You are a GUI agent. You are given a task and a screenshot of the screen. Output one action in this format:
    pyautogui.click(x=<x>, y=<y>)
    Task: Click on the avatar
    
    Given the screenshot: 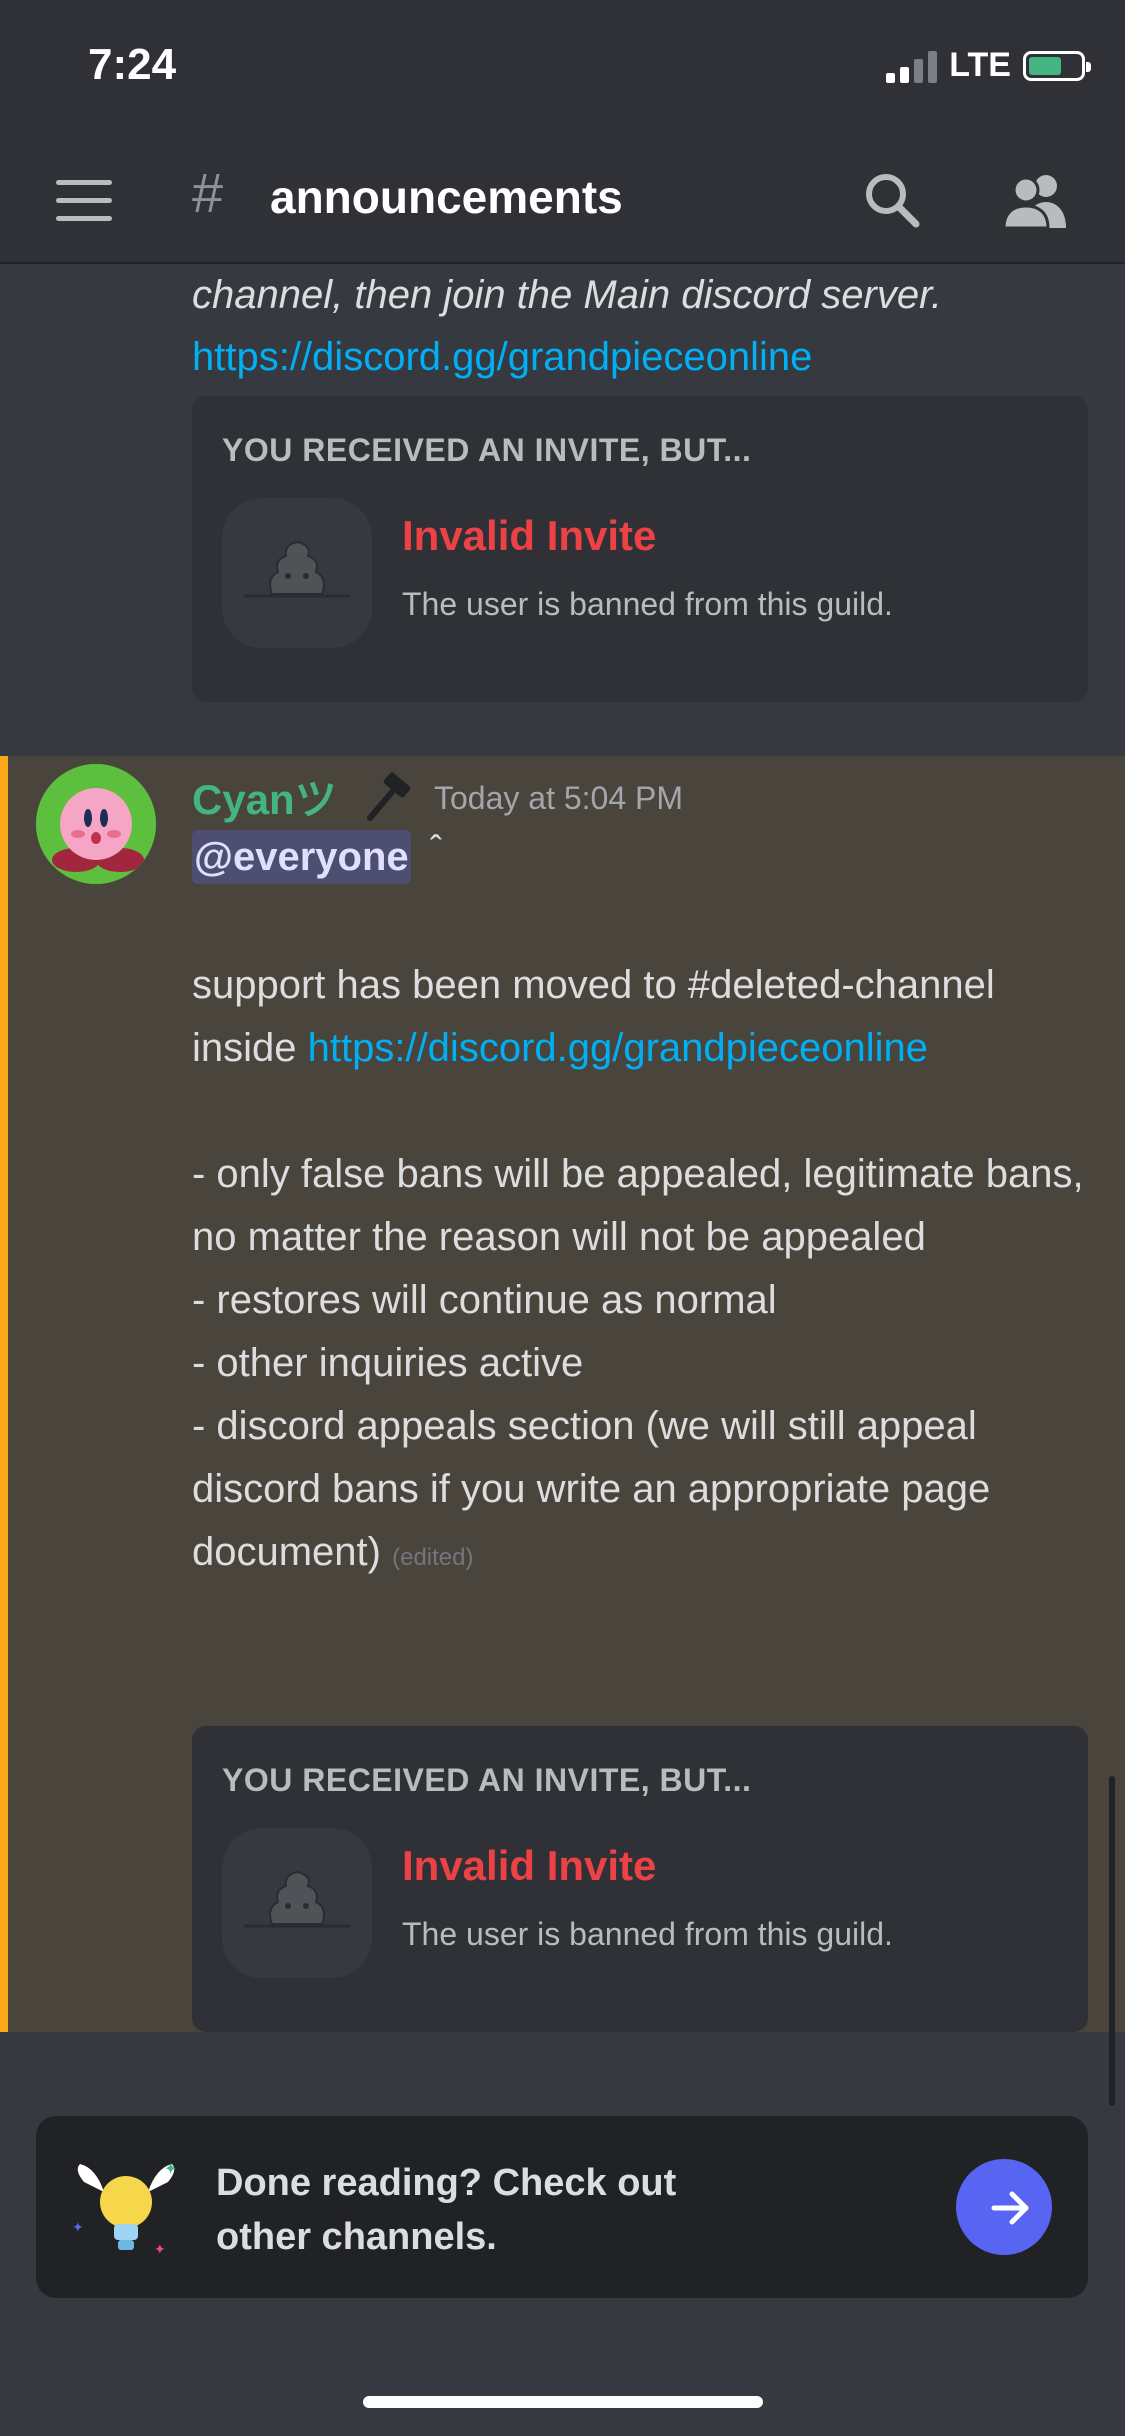 What is the action you would take?
    pyautogui.click(x=96, y=824)
    